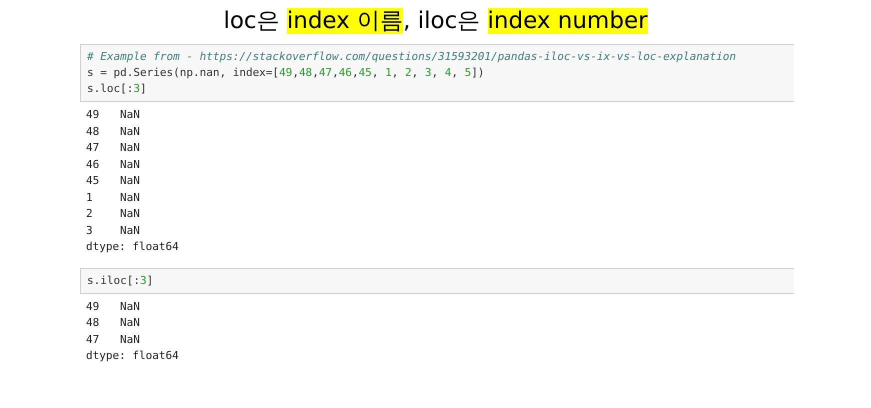 The height and width of the screenshot is (408, 871). I want to click on code-cell: s.iloc[:3], so click(437, 281).